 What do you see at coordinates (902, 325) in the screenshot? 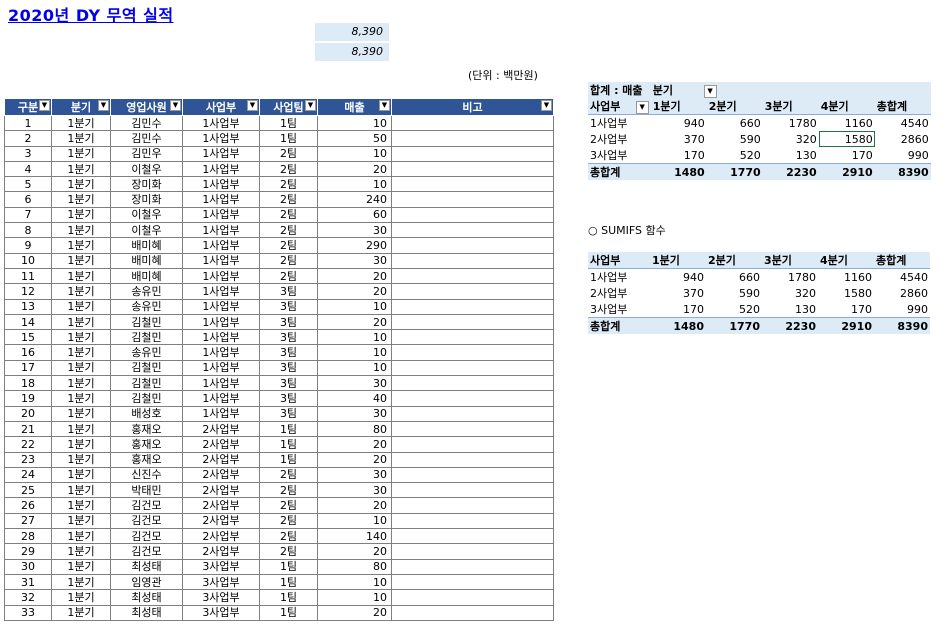
I see `pivot-total-cell: 8390` at bounding box center [902, 325].